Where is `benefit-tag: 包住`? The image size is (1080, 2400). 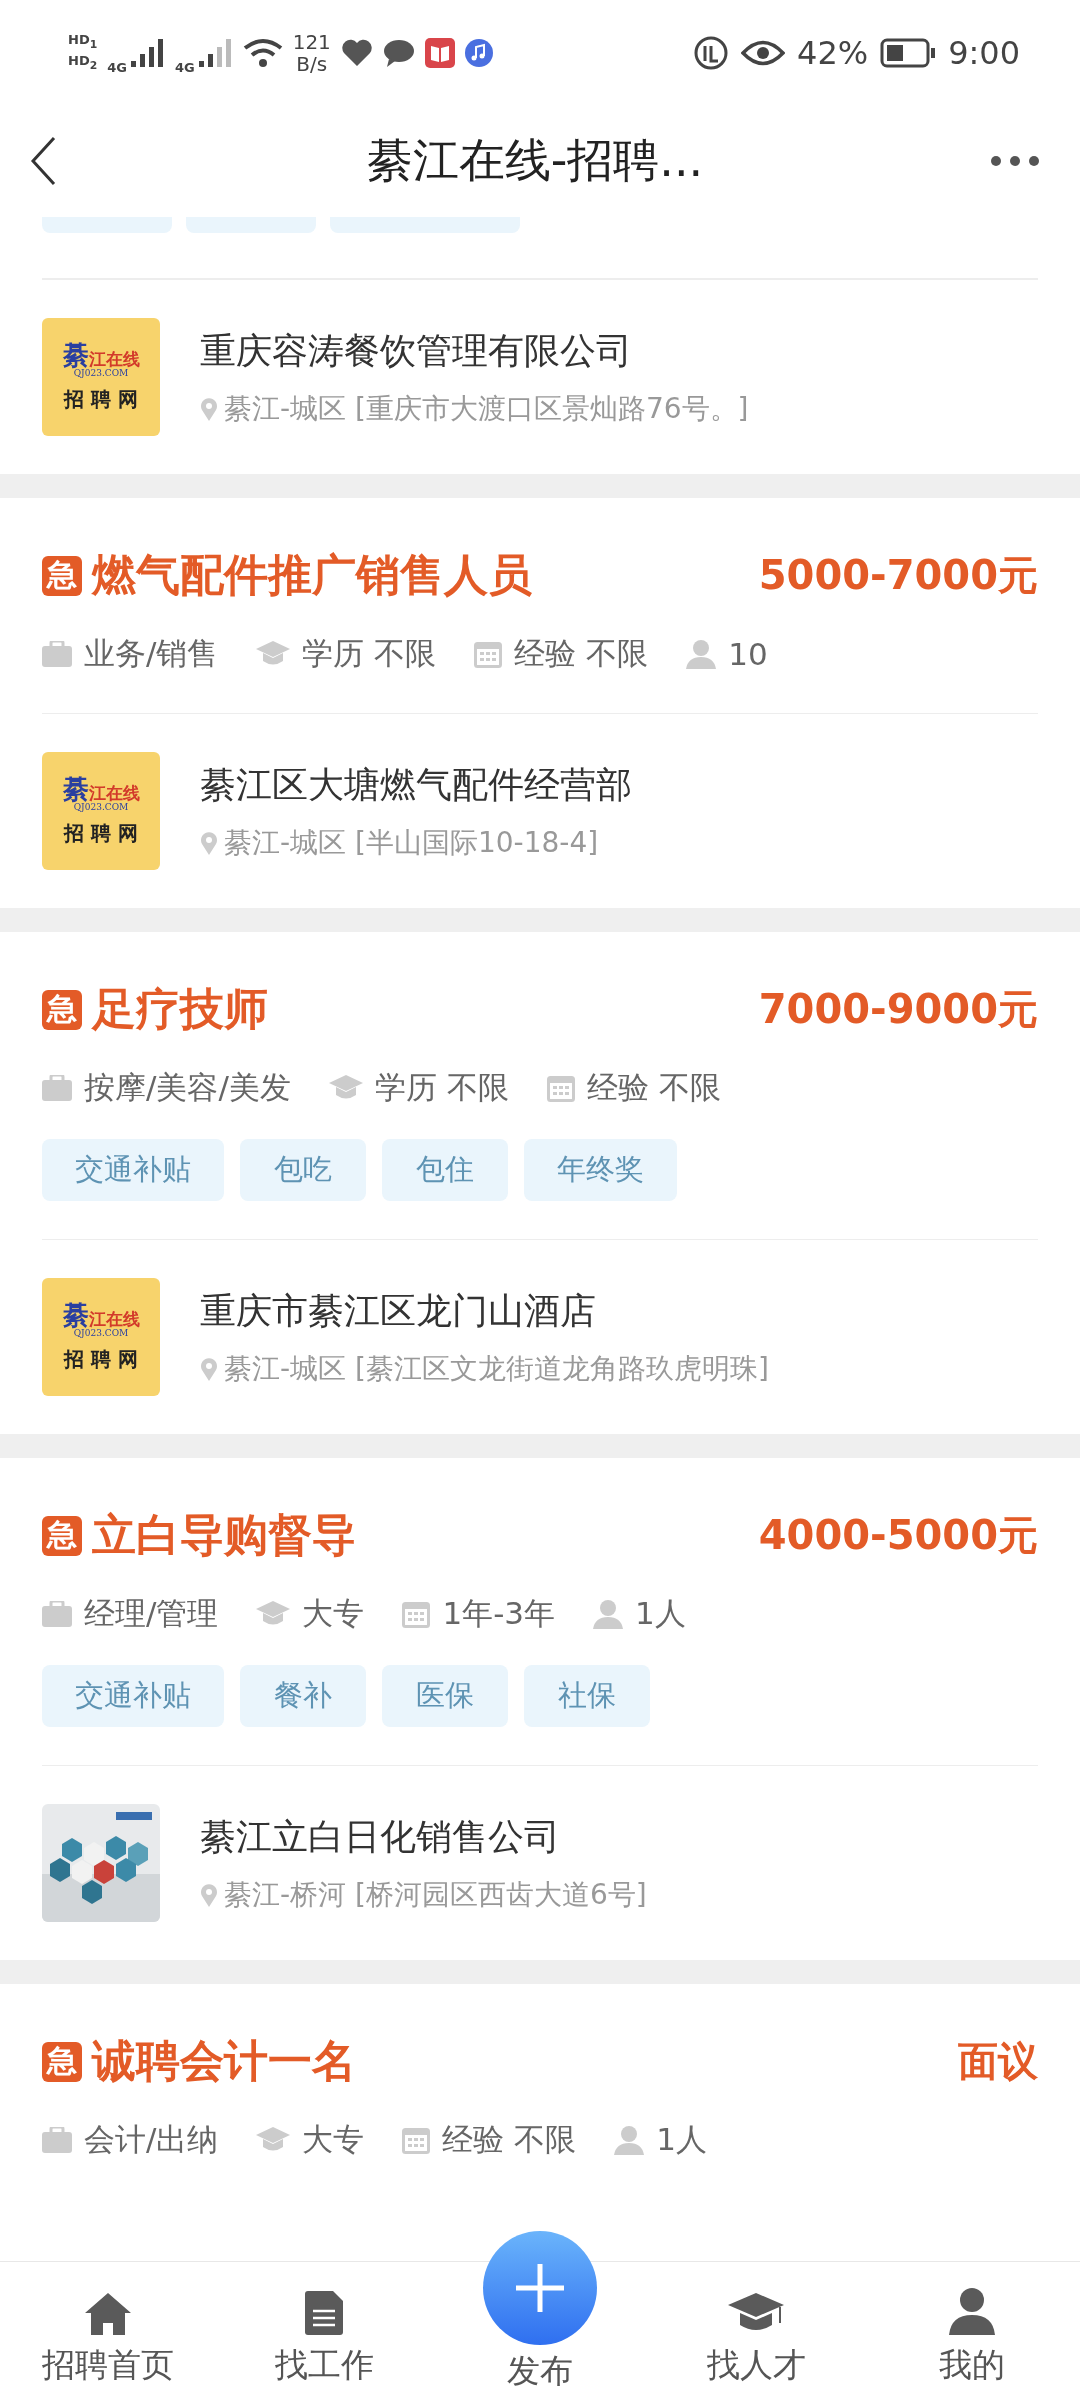 benefit-tag: 包住 is located at coordinates (445, 1170).